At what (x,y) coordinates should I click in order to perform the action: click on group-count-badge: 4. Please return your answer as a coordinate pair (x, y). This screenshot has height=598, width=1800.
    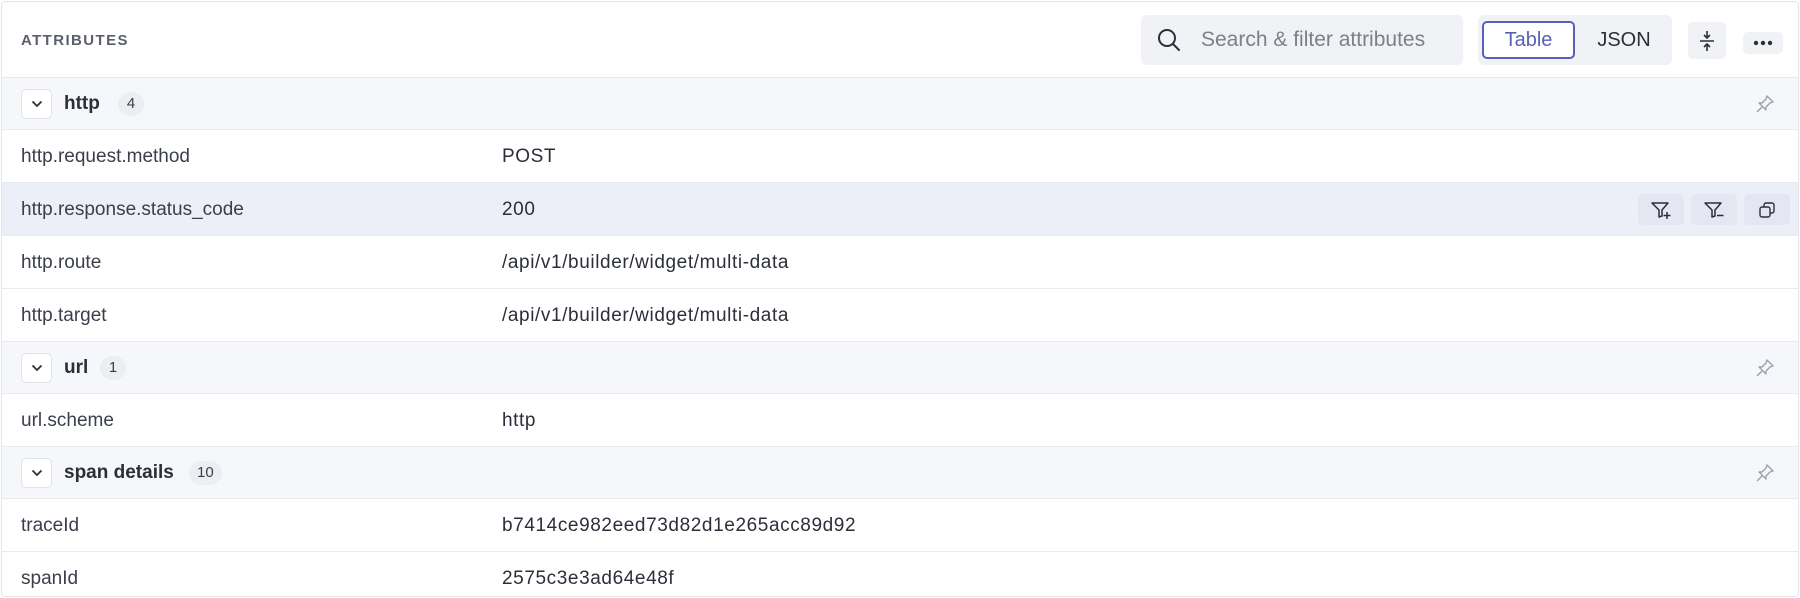
    Looking at the image, I should click on (131, 104).